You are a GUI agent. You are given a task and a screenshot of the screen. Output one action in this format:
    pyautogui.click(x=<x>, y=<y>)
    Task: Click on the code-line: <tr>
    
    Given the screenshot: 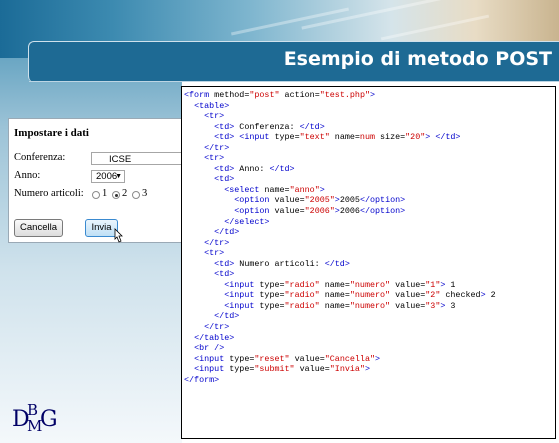 What is the action you would take?
    pyautogui.click(x=340, y=158)
    